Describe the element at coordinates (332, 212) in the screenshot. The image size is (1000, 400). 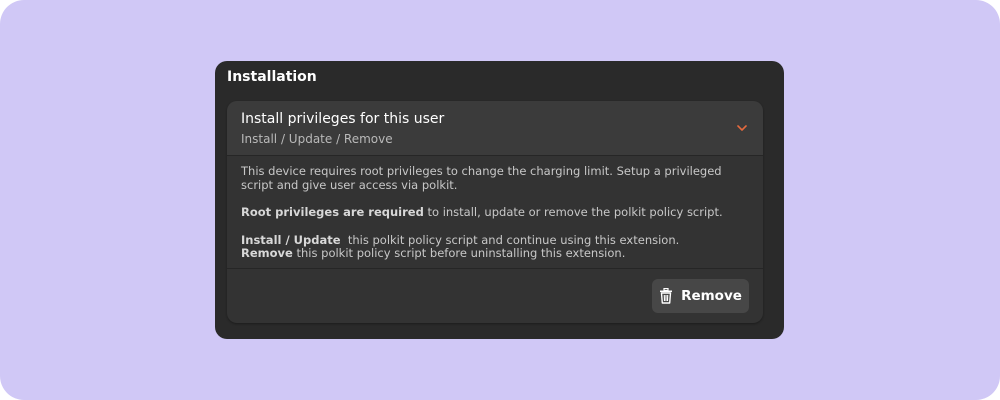
I see `required-bold: Root privileges are required` at that location.